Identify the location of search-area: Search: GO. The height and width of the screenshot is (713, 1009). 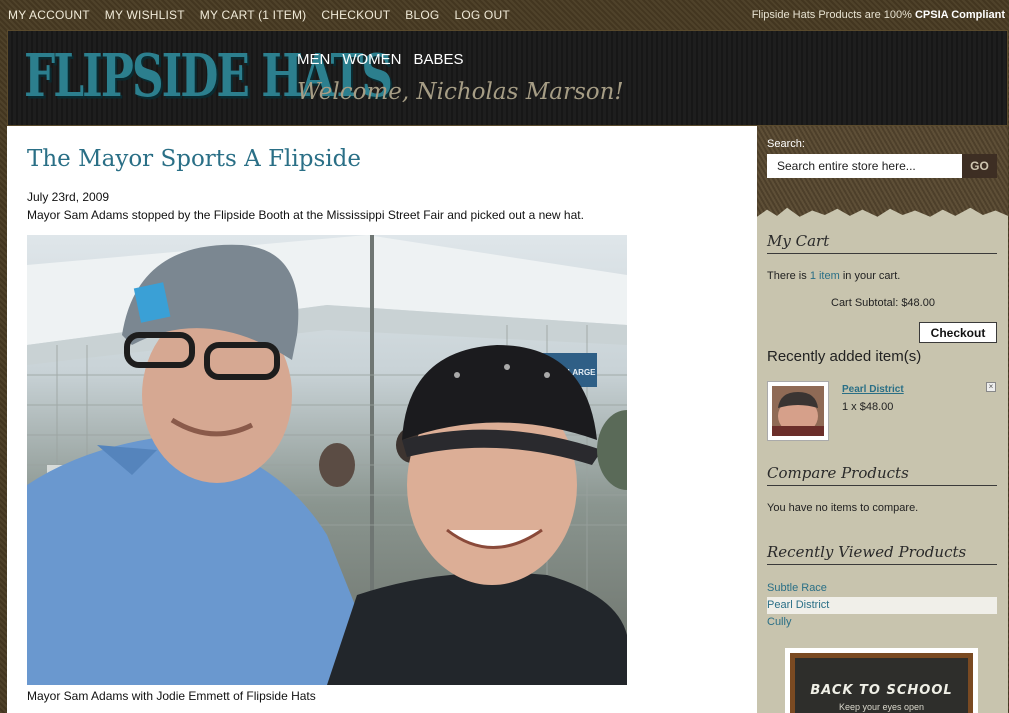
(882, 173).